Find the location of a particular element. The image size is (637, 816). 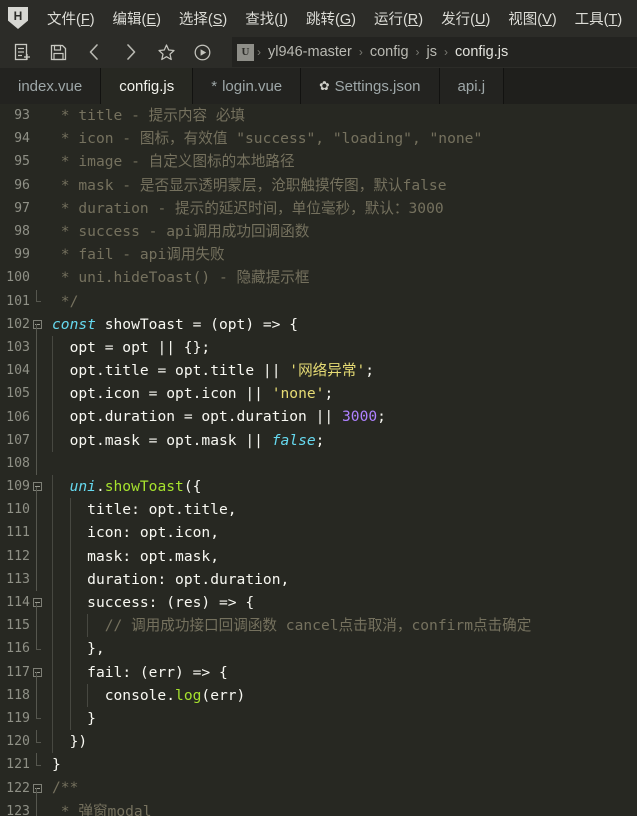

code-line: 102 const showToast = (opt) => { is located at coordinates (318, 324).